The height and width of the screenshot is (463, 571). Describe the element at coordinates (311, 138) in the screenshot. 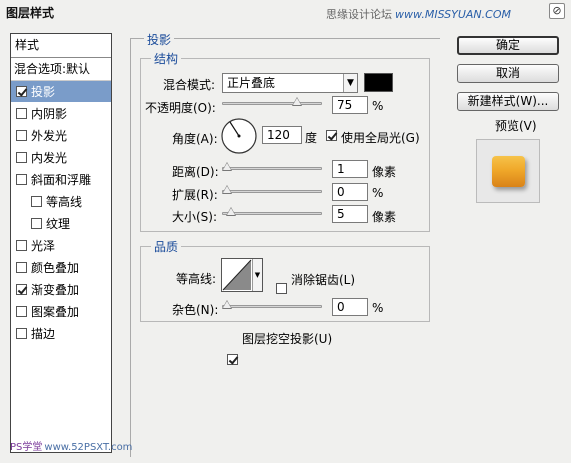

I see `angle-unit: 度` at that location.